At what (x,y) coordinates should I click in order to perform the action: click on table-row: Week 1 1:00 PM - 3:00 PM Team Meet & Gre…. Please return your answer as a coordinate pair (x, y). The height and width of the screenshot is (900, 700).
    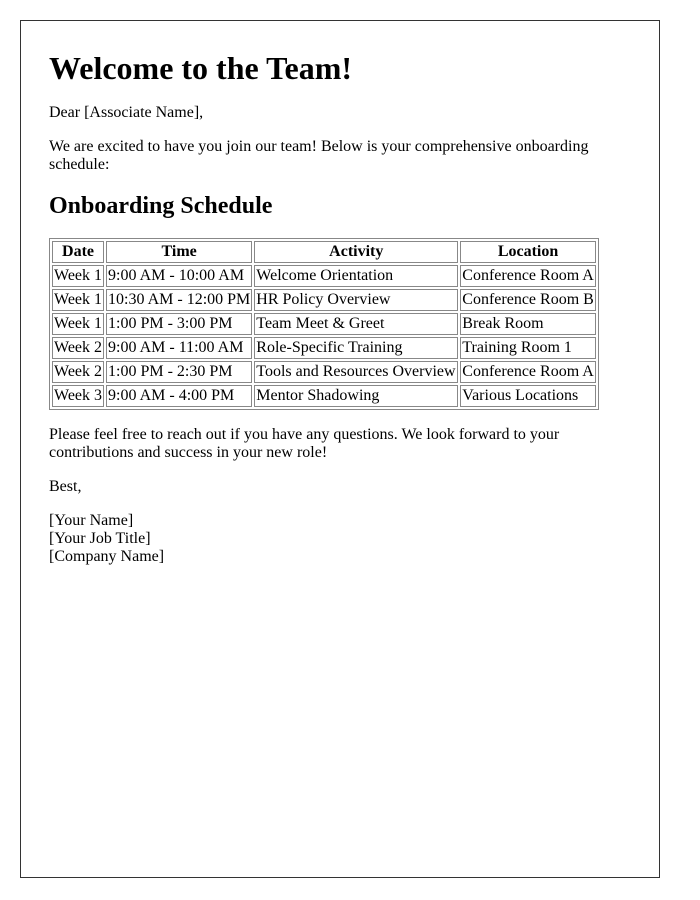
    Looking at the image, I should click on (324, 324).